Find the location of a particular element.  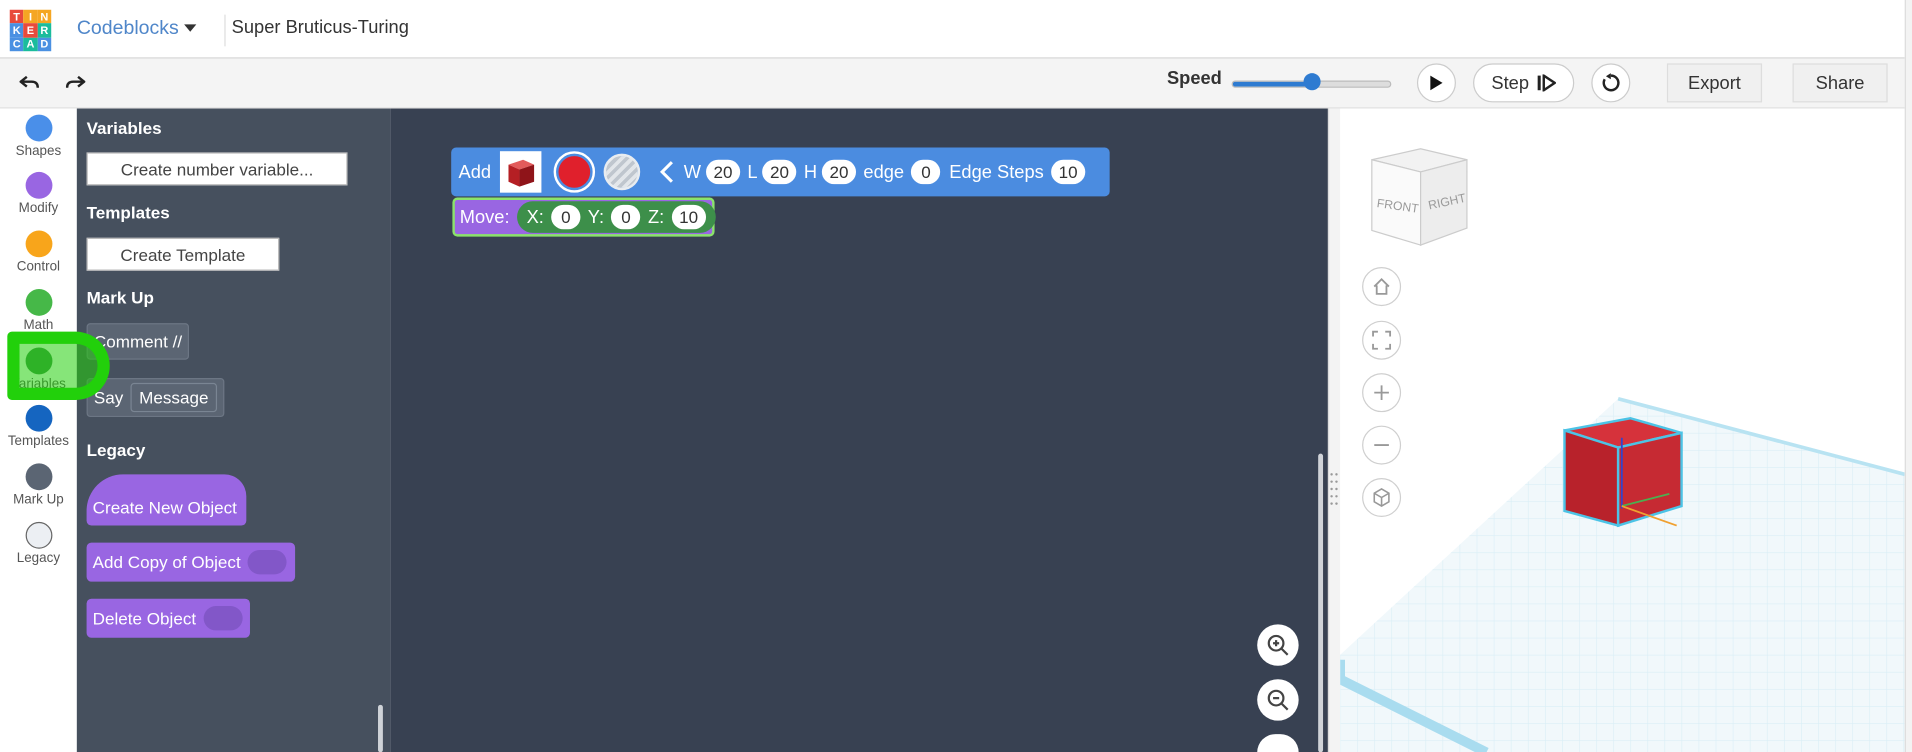

x-input: 0 is located at coordinates (566, 217).